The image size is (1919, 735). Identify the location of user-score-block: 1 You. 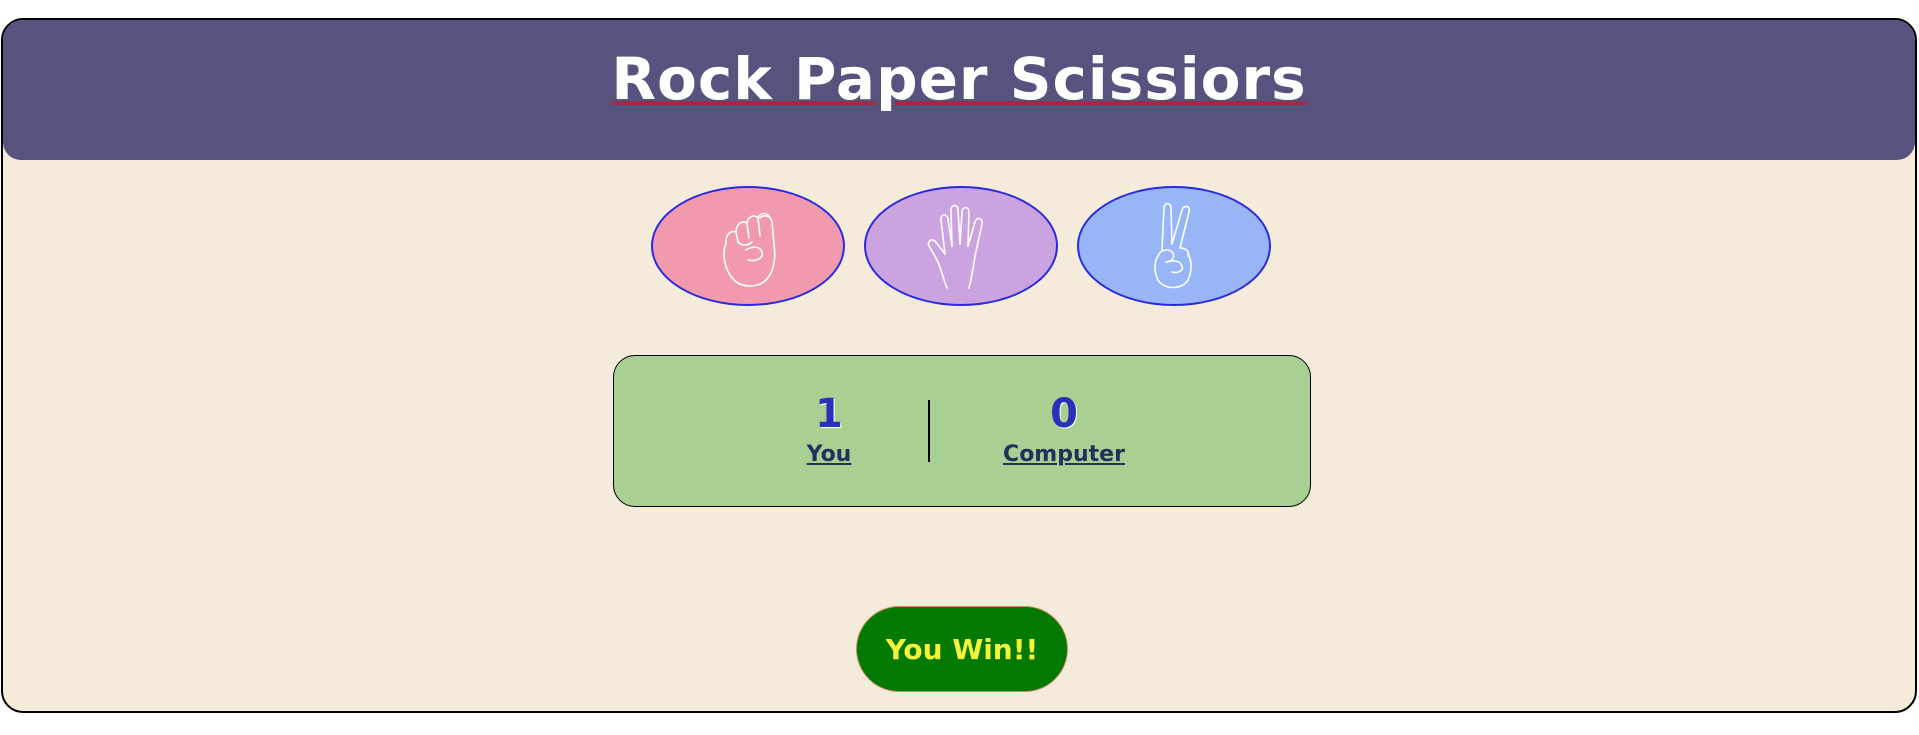
(829, 430).